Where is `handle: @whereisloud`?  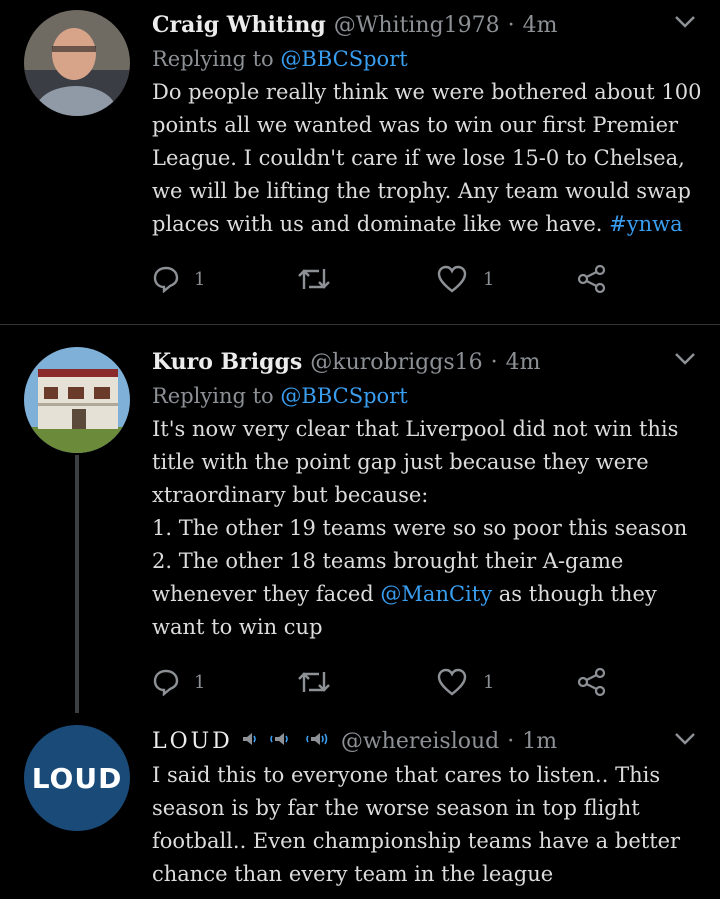
handle: @whereisloud is located at coordinates (420, 742).